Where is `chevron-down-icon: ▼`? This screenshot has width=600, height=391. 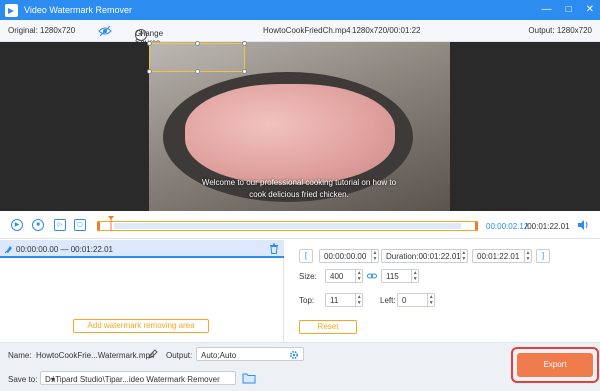
chevron-down-icon: ▼ is located at coordinates (53, 380).